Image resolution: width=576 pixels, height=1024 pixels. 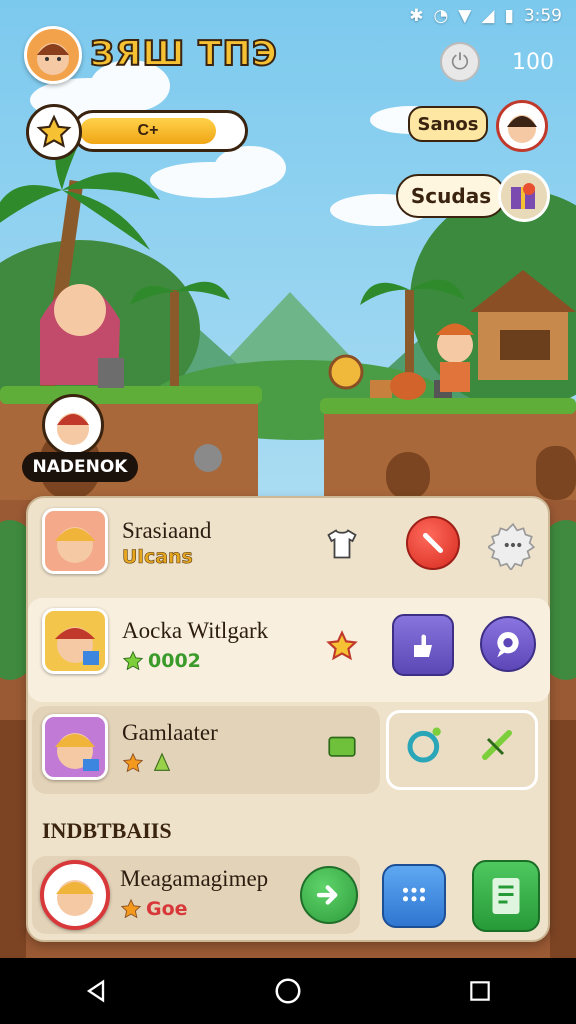 I want to click on chat-icon, so click(x=508, y=645).